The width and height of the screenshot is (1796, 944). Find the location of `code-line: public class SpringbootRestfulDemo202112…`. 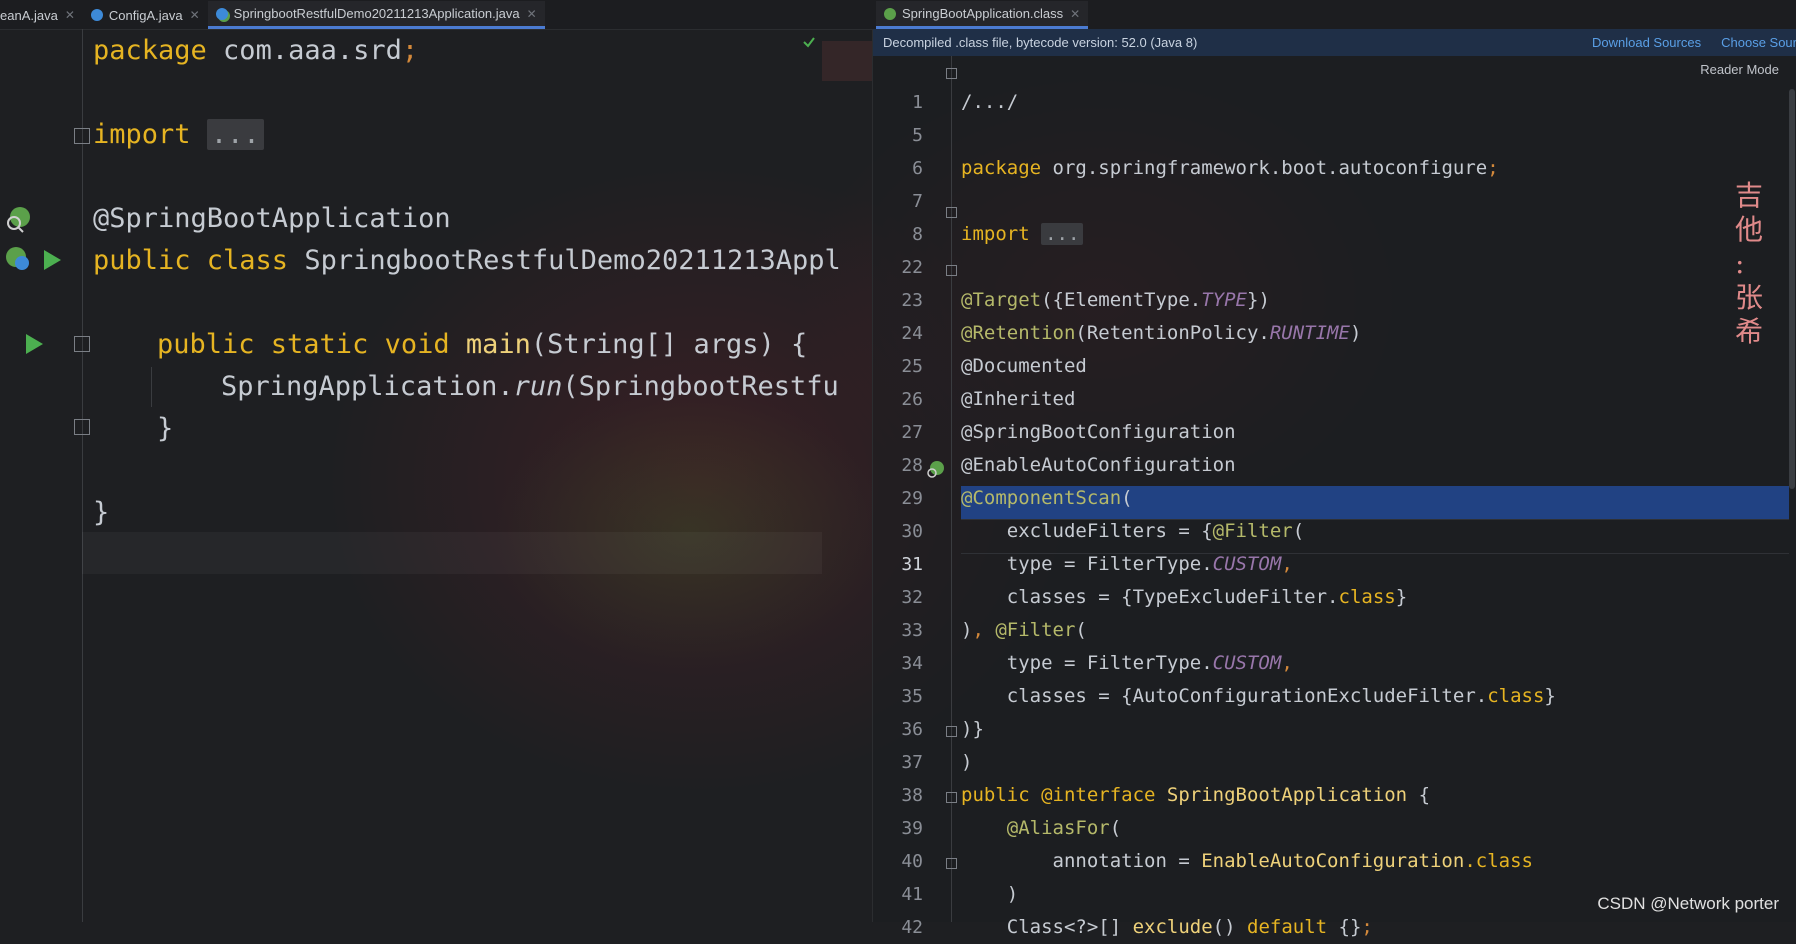

code-line: public class SpringbootRestfulDemo202112… is located at coordinates (467, 261).